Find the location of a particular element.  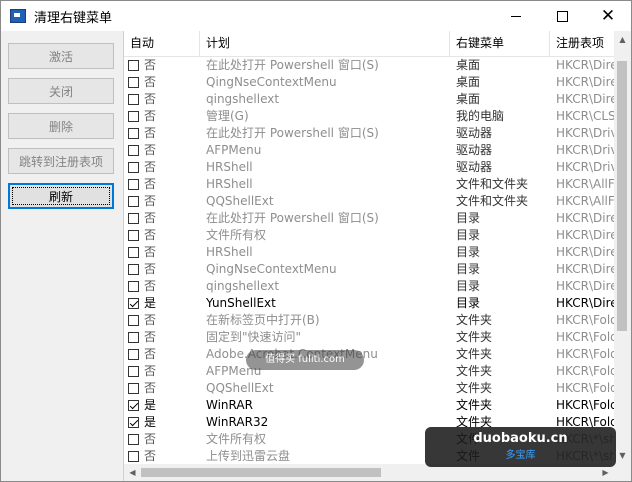

menu-cell: 桌面 is located at coordinates (468, 65).